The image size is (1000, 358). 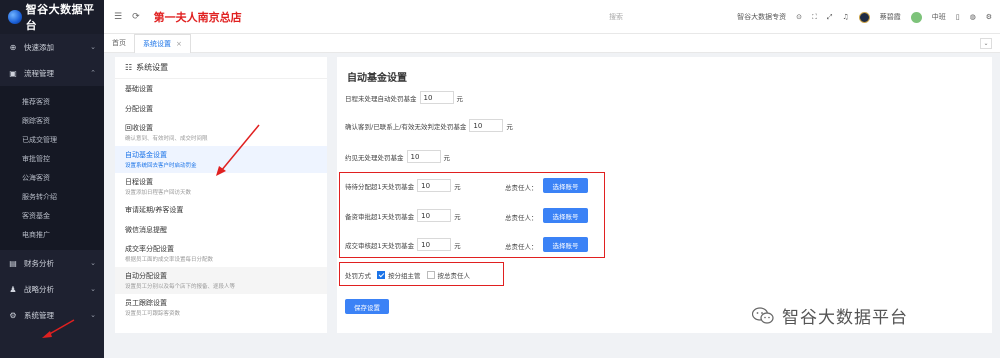 I want to click on avatar, so click(x=864, y=17).